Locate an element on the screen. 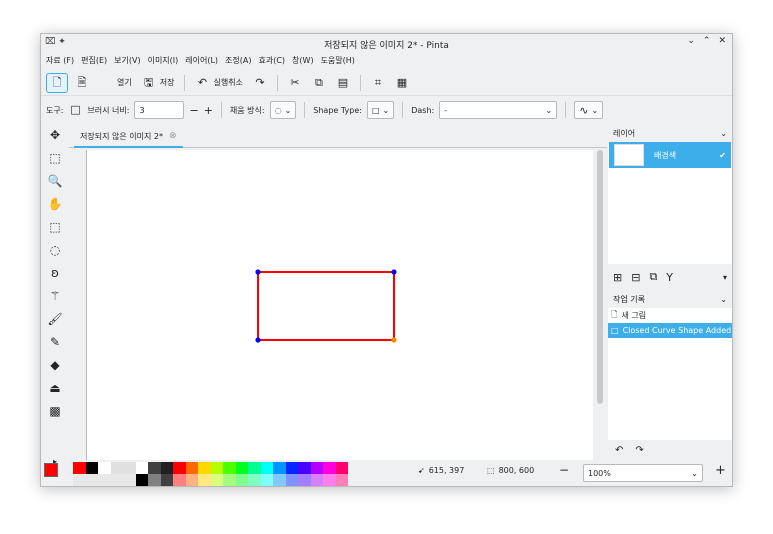 This screenshot has width=773, height=534. move-selected-tool: ✥ is located at coordinates (55, 135).